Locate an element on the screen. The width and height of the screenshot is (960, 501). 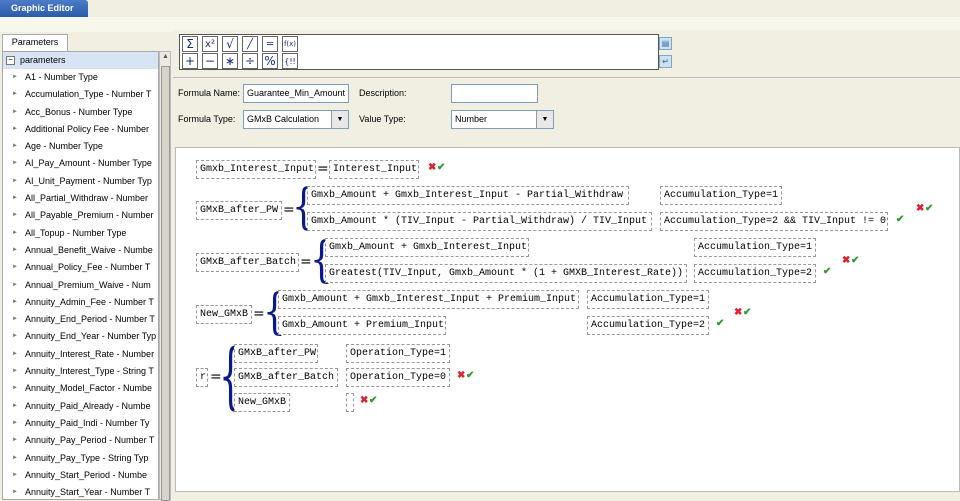
power-button: x² is located at coordinates (210, 44).